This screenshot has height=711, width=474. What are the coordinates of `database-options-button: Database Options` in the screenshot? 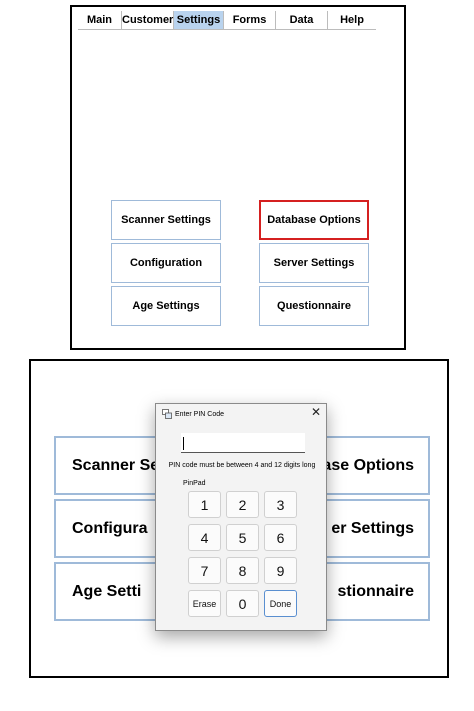 It's located at (314, 220).